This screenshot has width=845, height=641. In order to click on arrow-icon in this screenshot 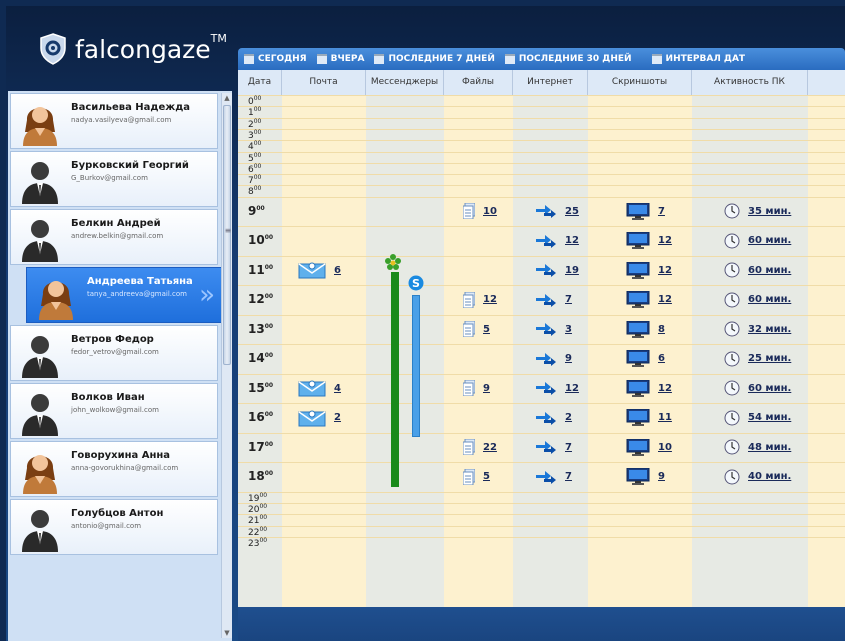, I will do `click(546, 447)`.